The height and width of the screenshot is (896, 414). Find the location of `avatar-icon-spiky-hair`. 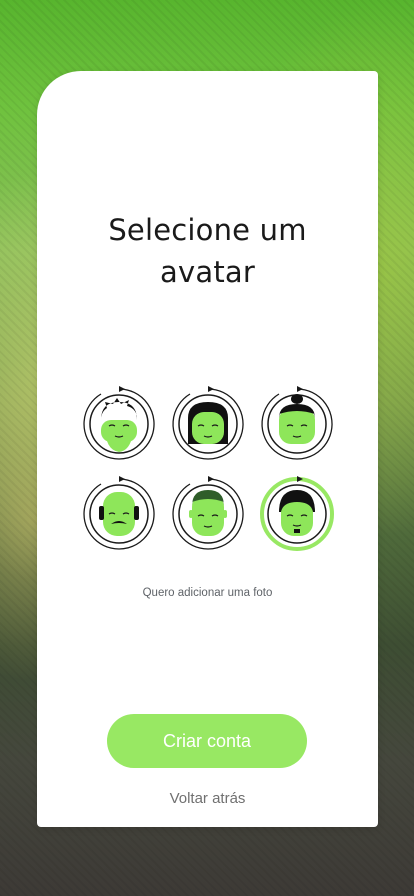

avatar-icon-spiky-hair is located at coordinates (119, 423).